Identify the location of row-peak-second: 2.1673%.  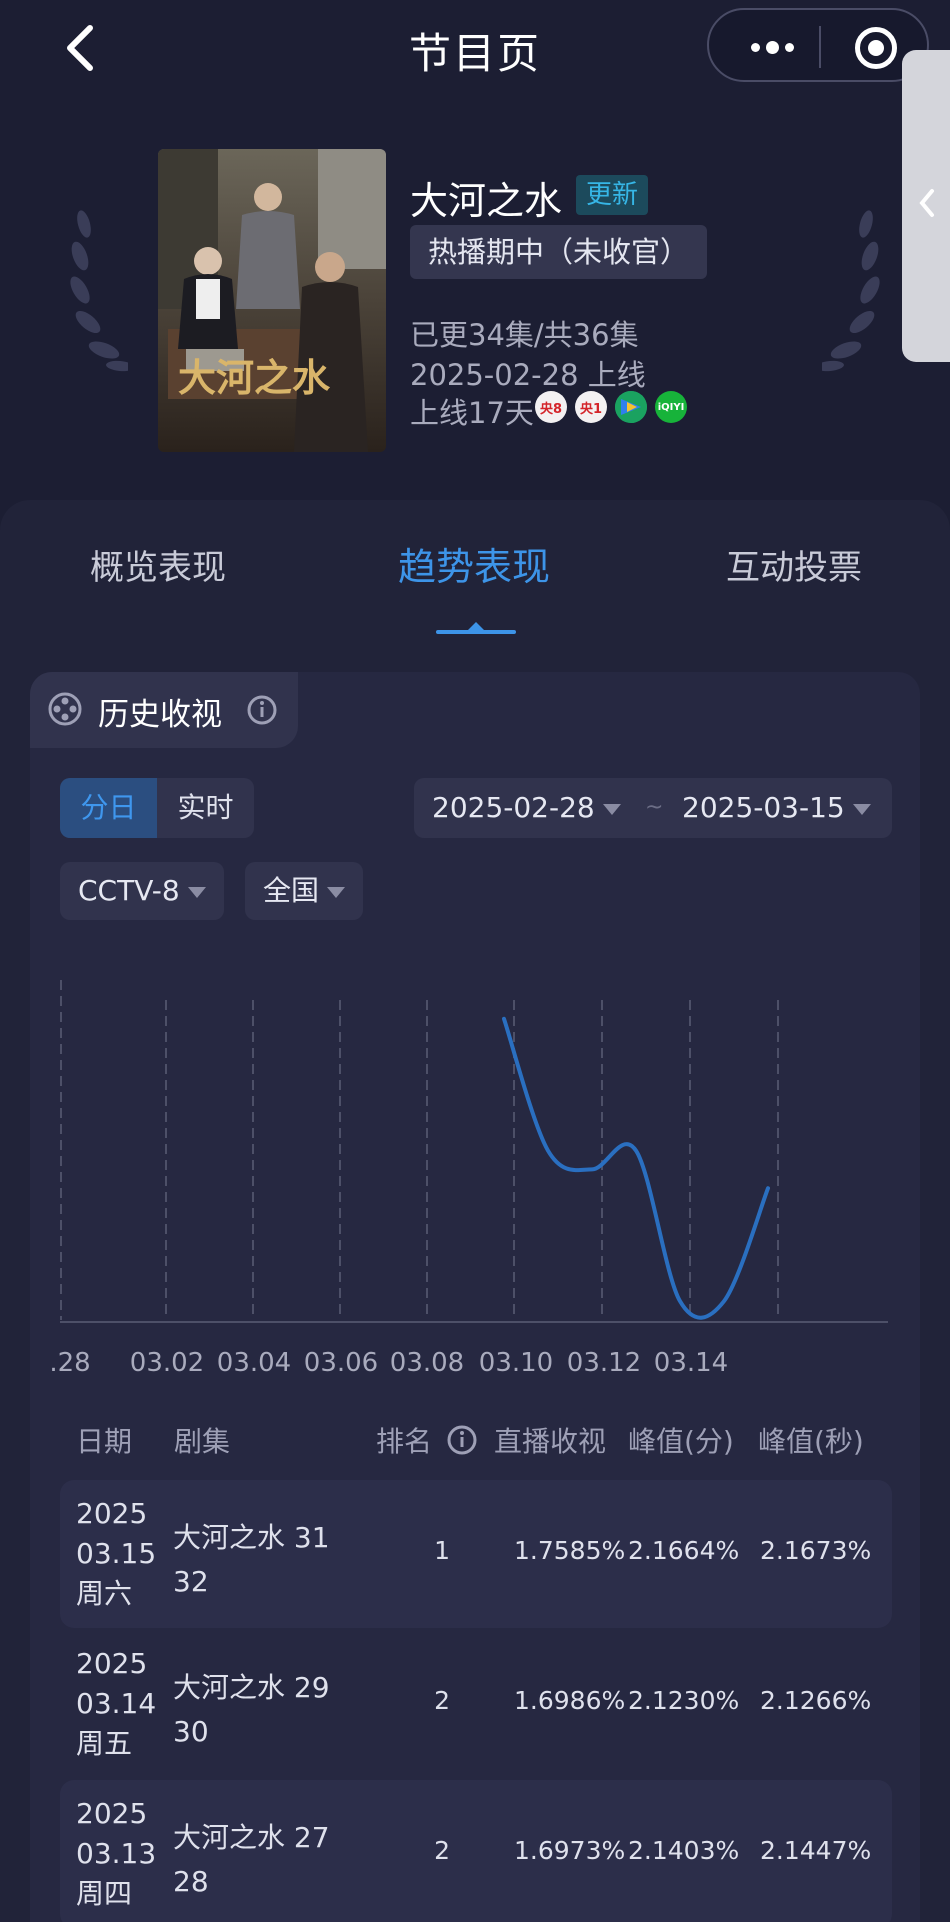
(816, 1550).